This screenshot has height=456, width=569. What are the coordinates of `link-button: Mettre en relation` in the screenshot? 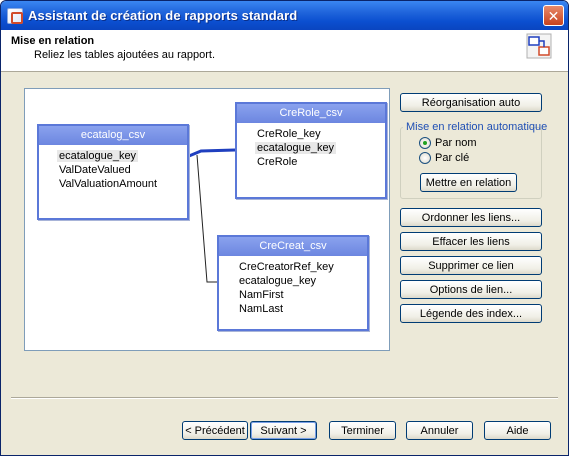 It's located at (468, 182).